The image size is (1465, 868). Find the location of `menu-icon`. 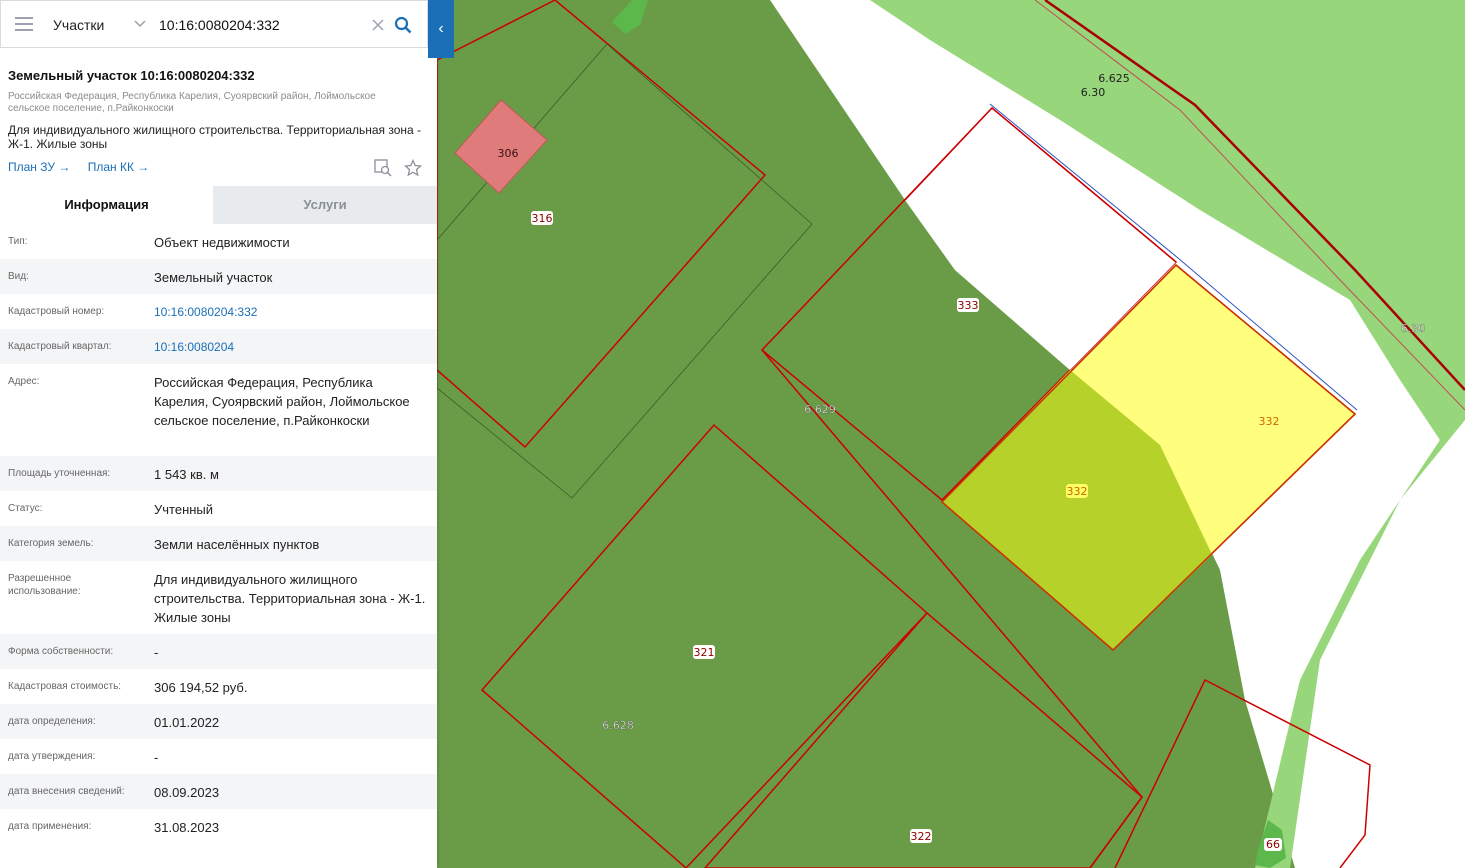

menu-icon is located at coordinates (24, 24).